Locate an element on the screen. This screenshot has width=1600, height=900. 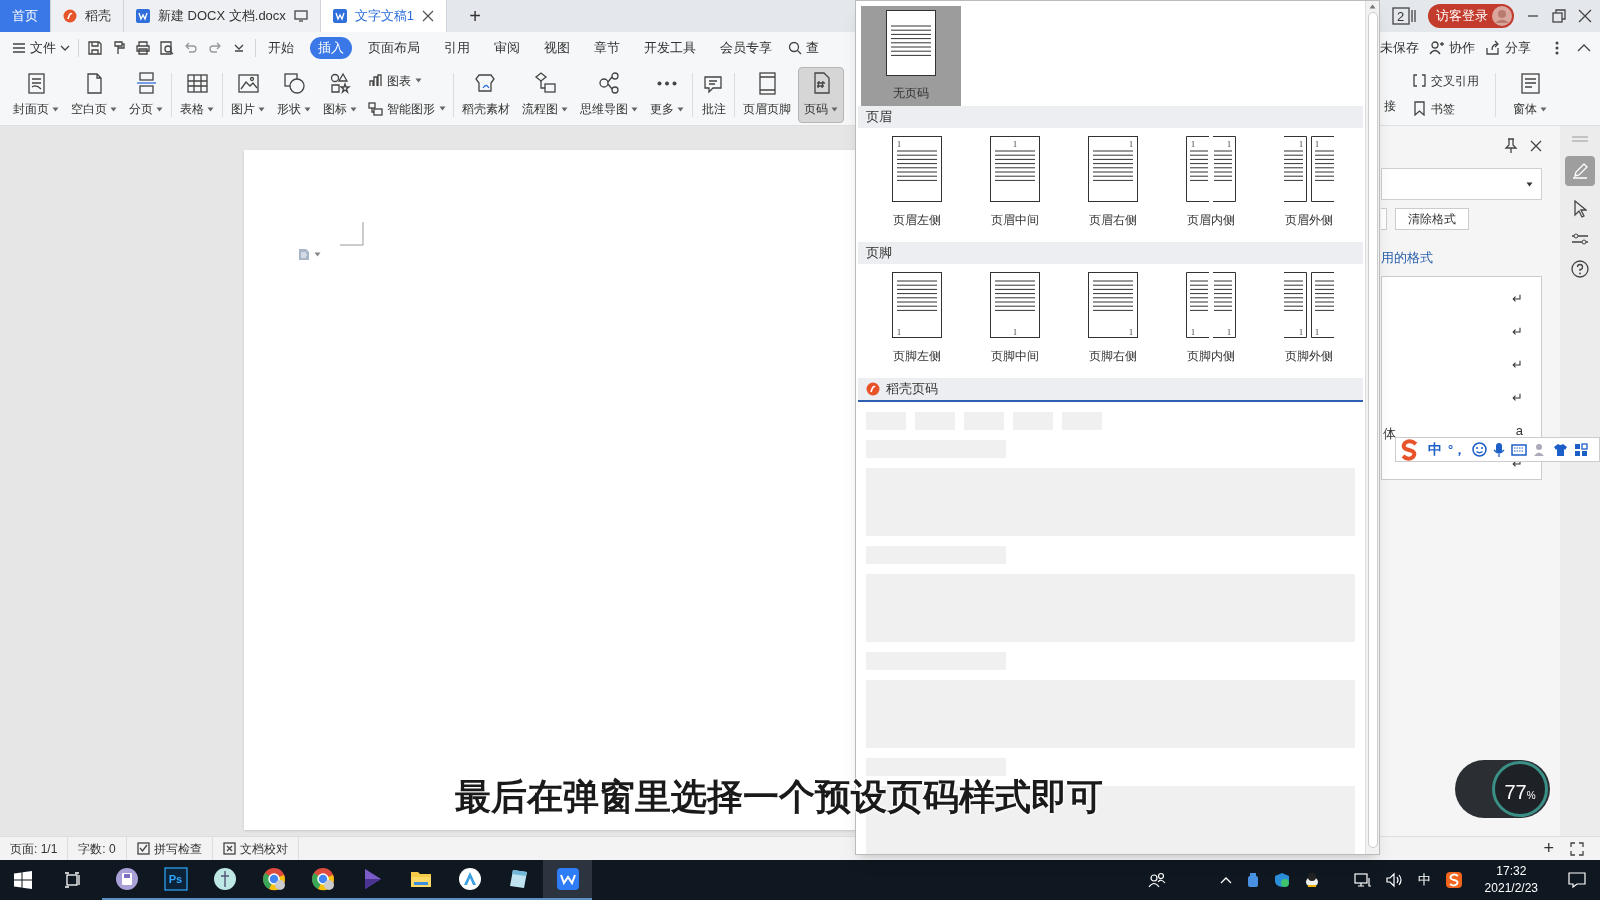
more-icon is located at coordinates (1557, 48).